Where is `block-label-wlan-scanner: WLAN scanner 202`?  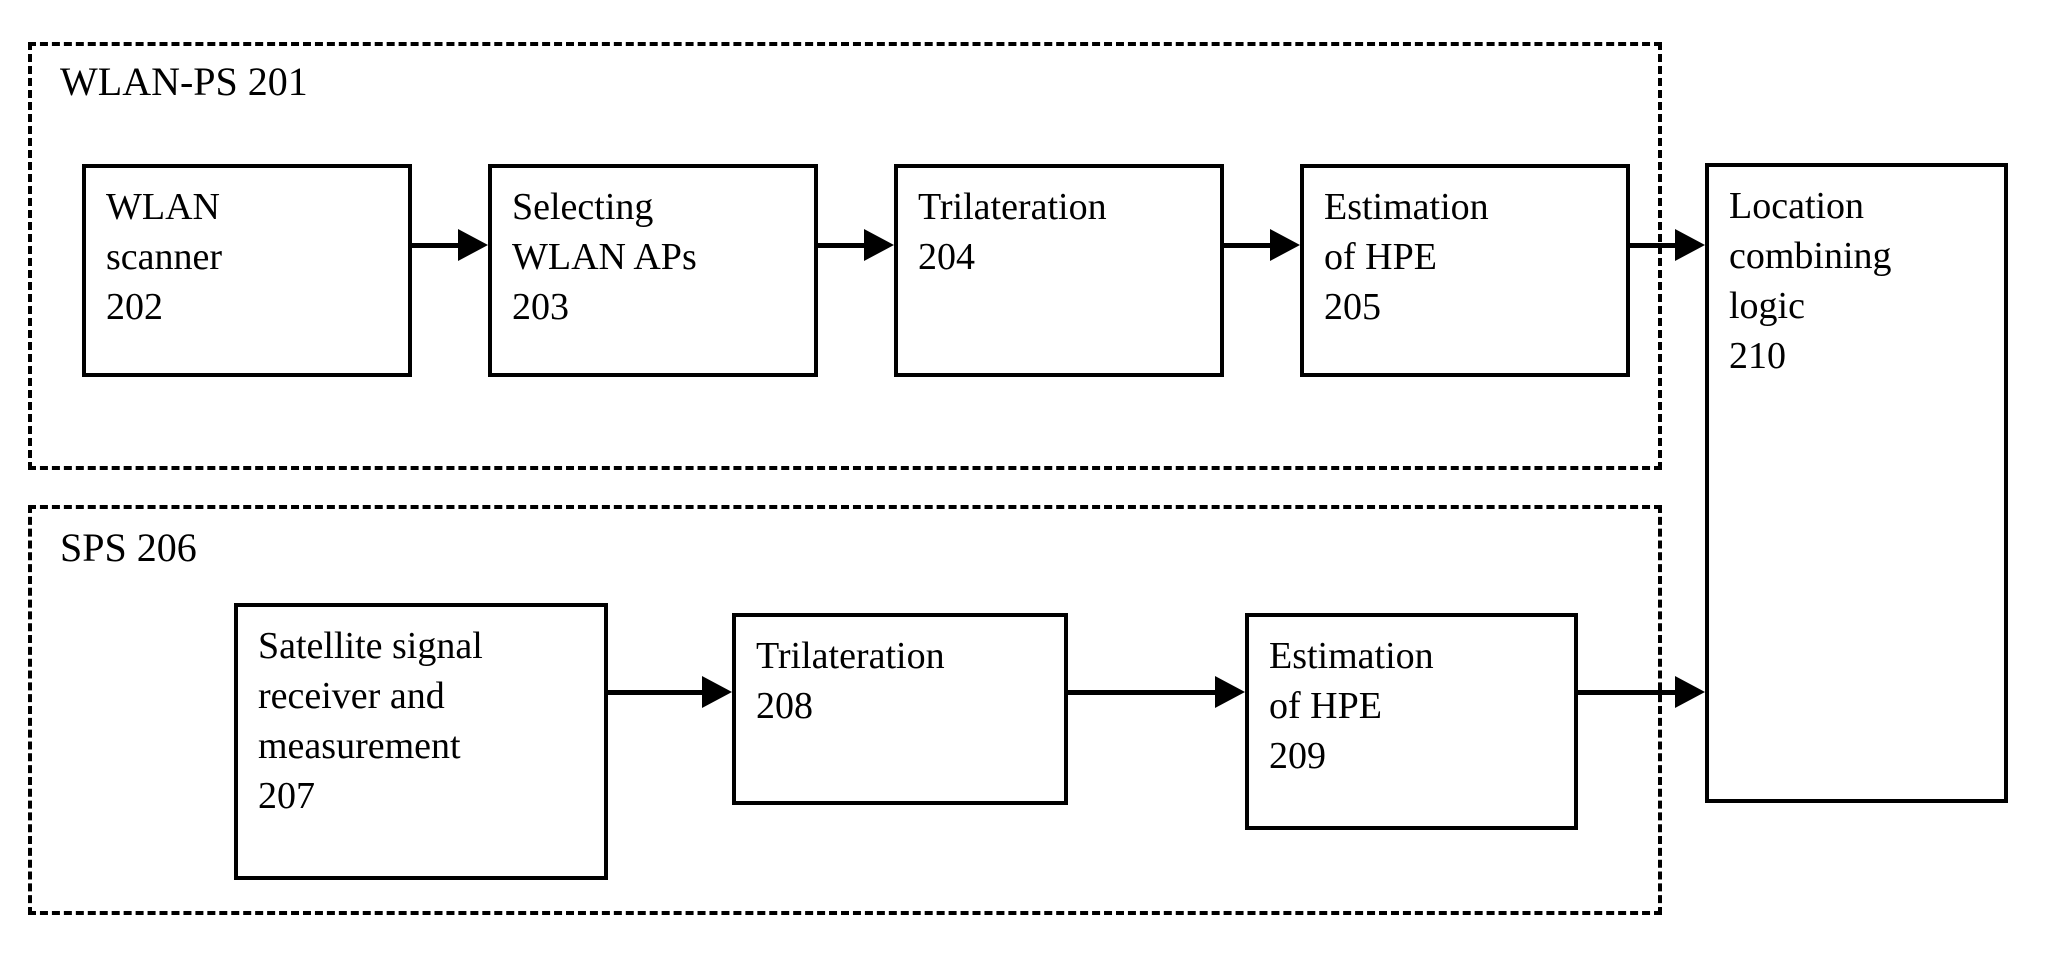 block-label-wlan-scanner: WLAN scanner 202 is located at coordinates (164, 257).